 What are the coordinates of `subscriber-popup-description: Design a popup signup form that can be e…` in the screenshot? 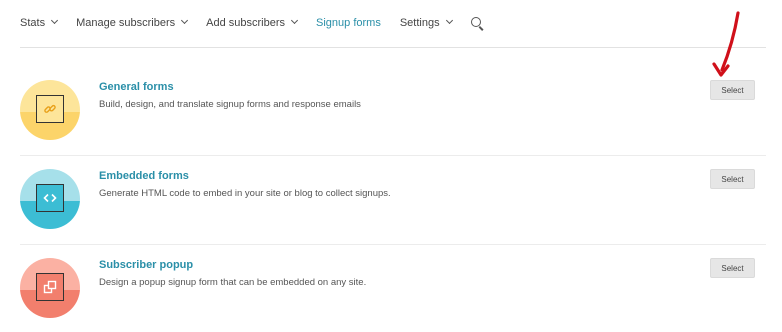 It's located at (233, 282).